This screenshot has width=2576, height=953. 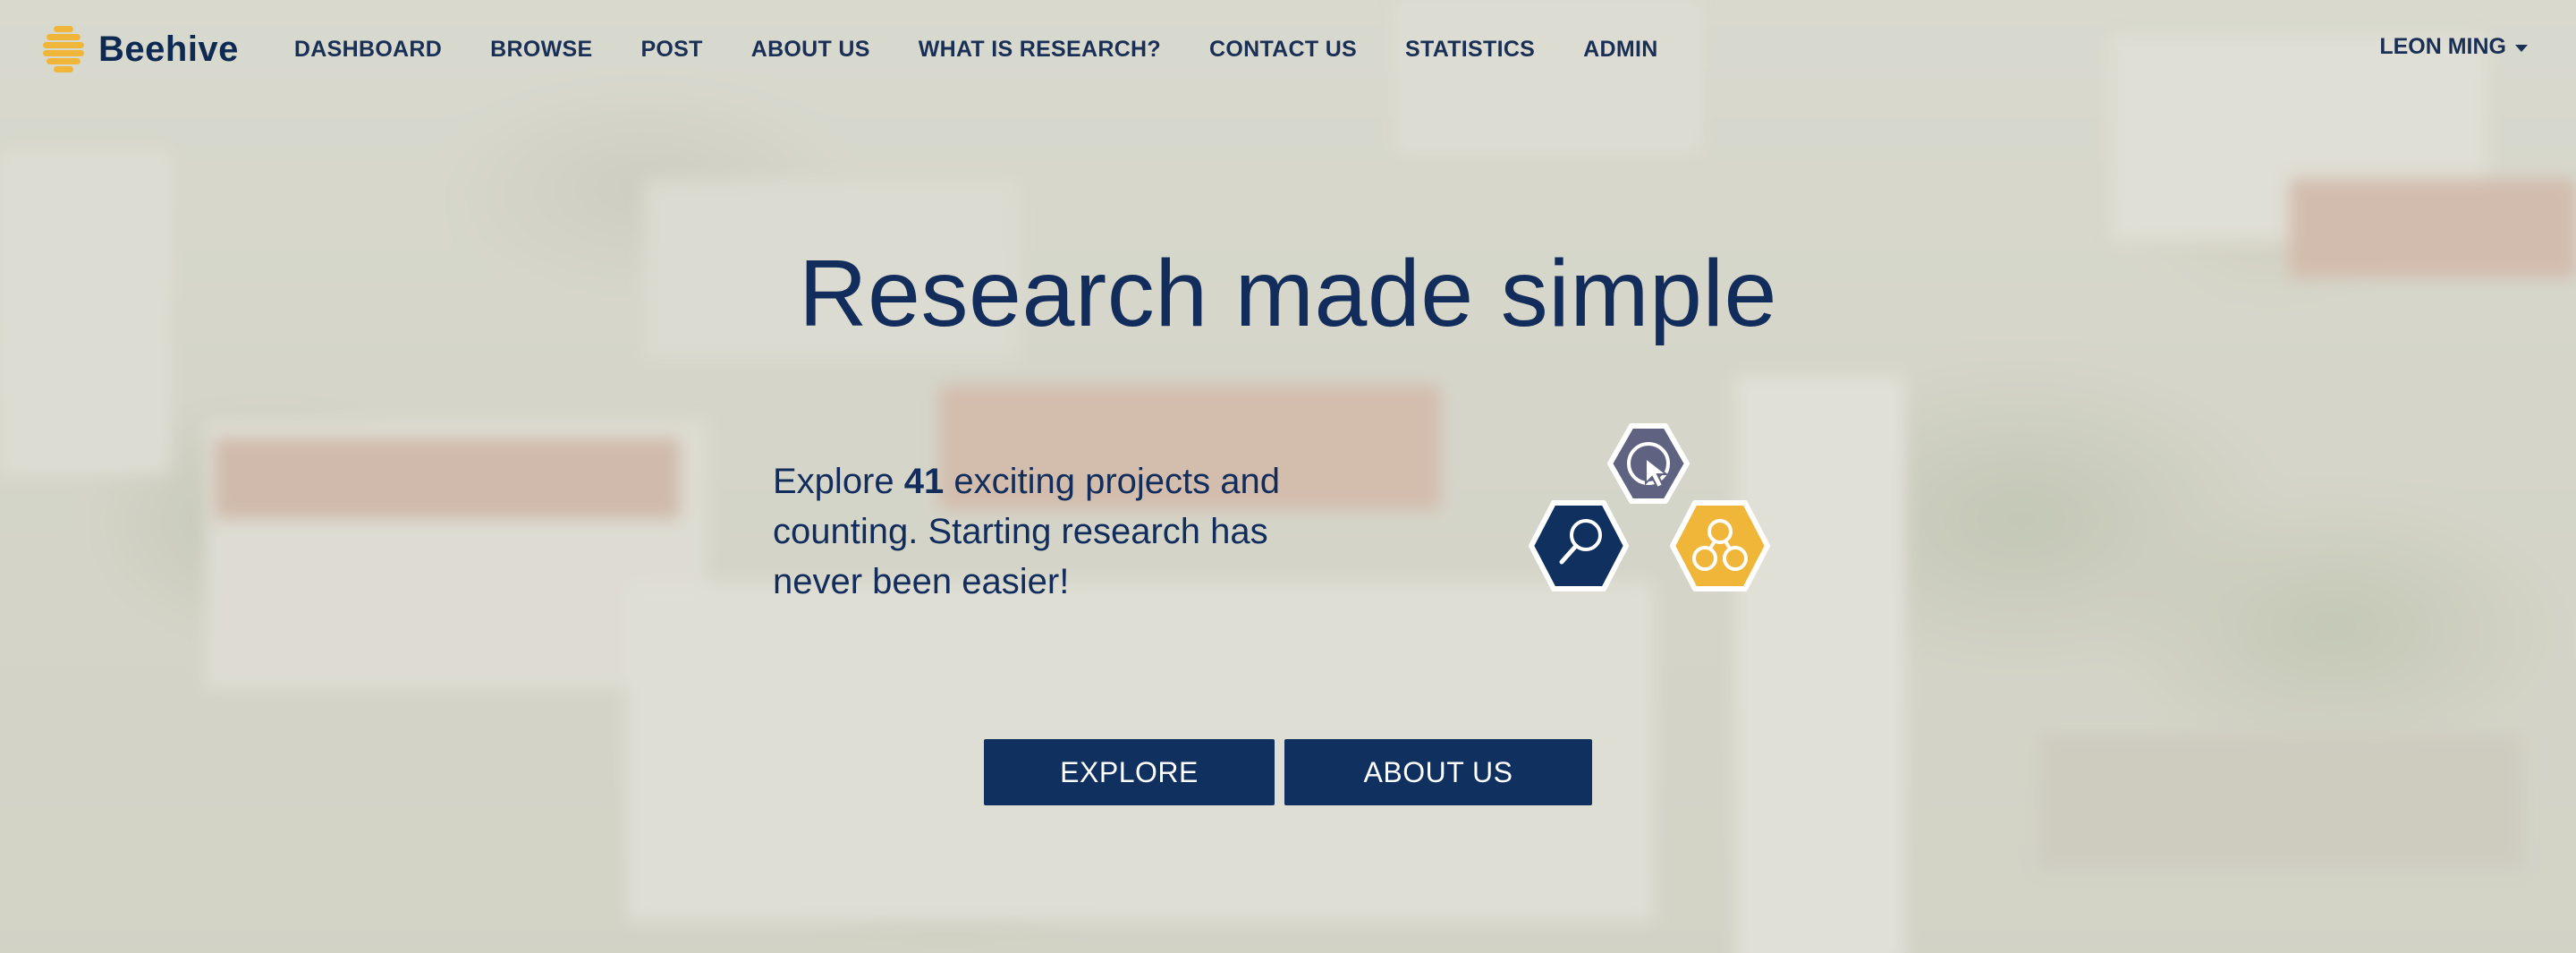 I want to click on cursor-click-icon, so click(x=1648, y=463).